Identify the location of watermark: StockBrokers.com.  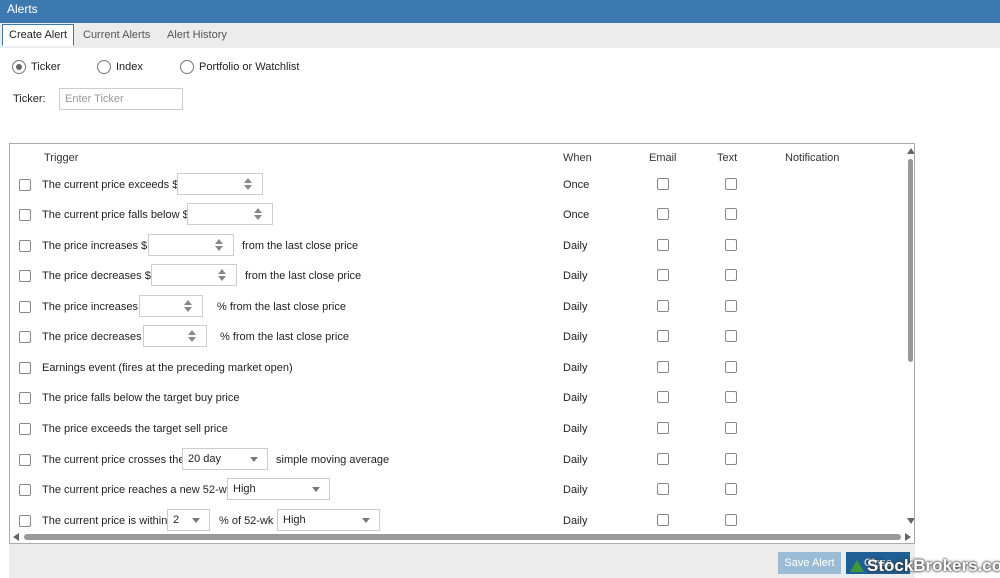
(925, 566).